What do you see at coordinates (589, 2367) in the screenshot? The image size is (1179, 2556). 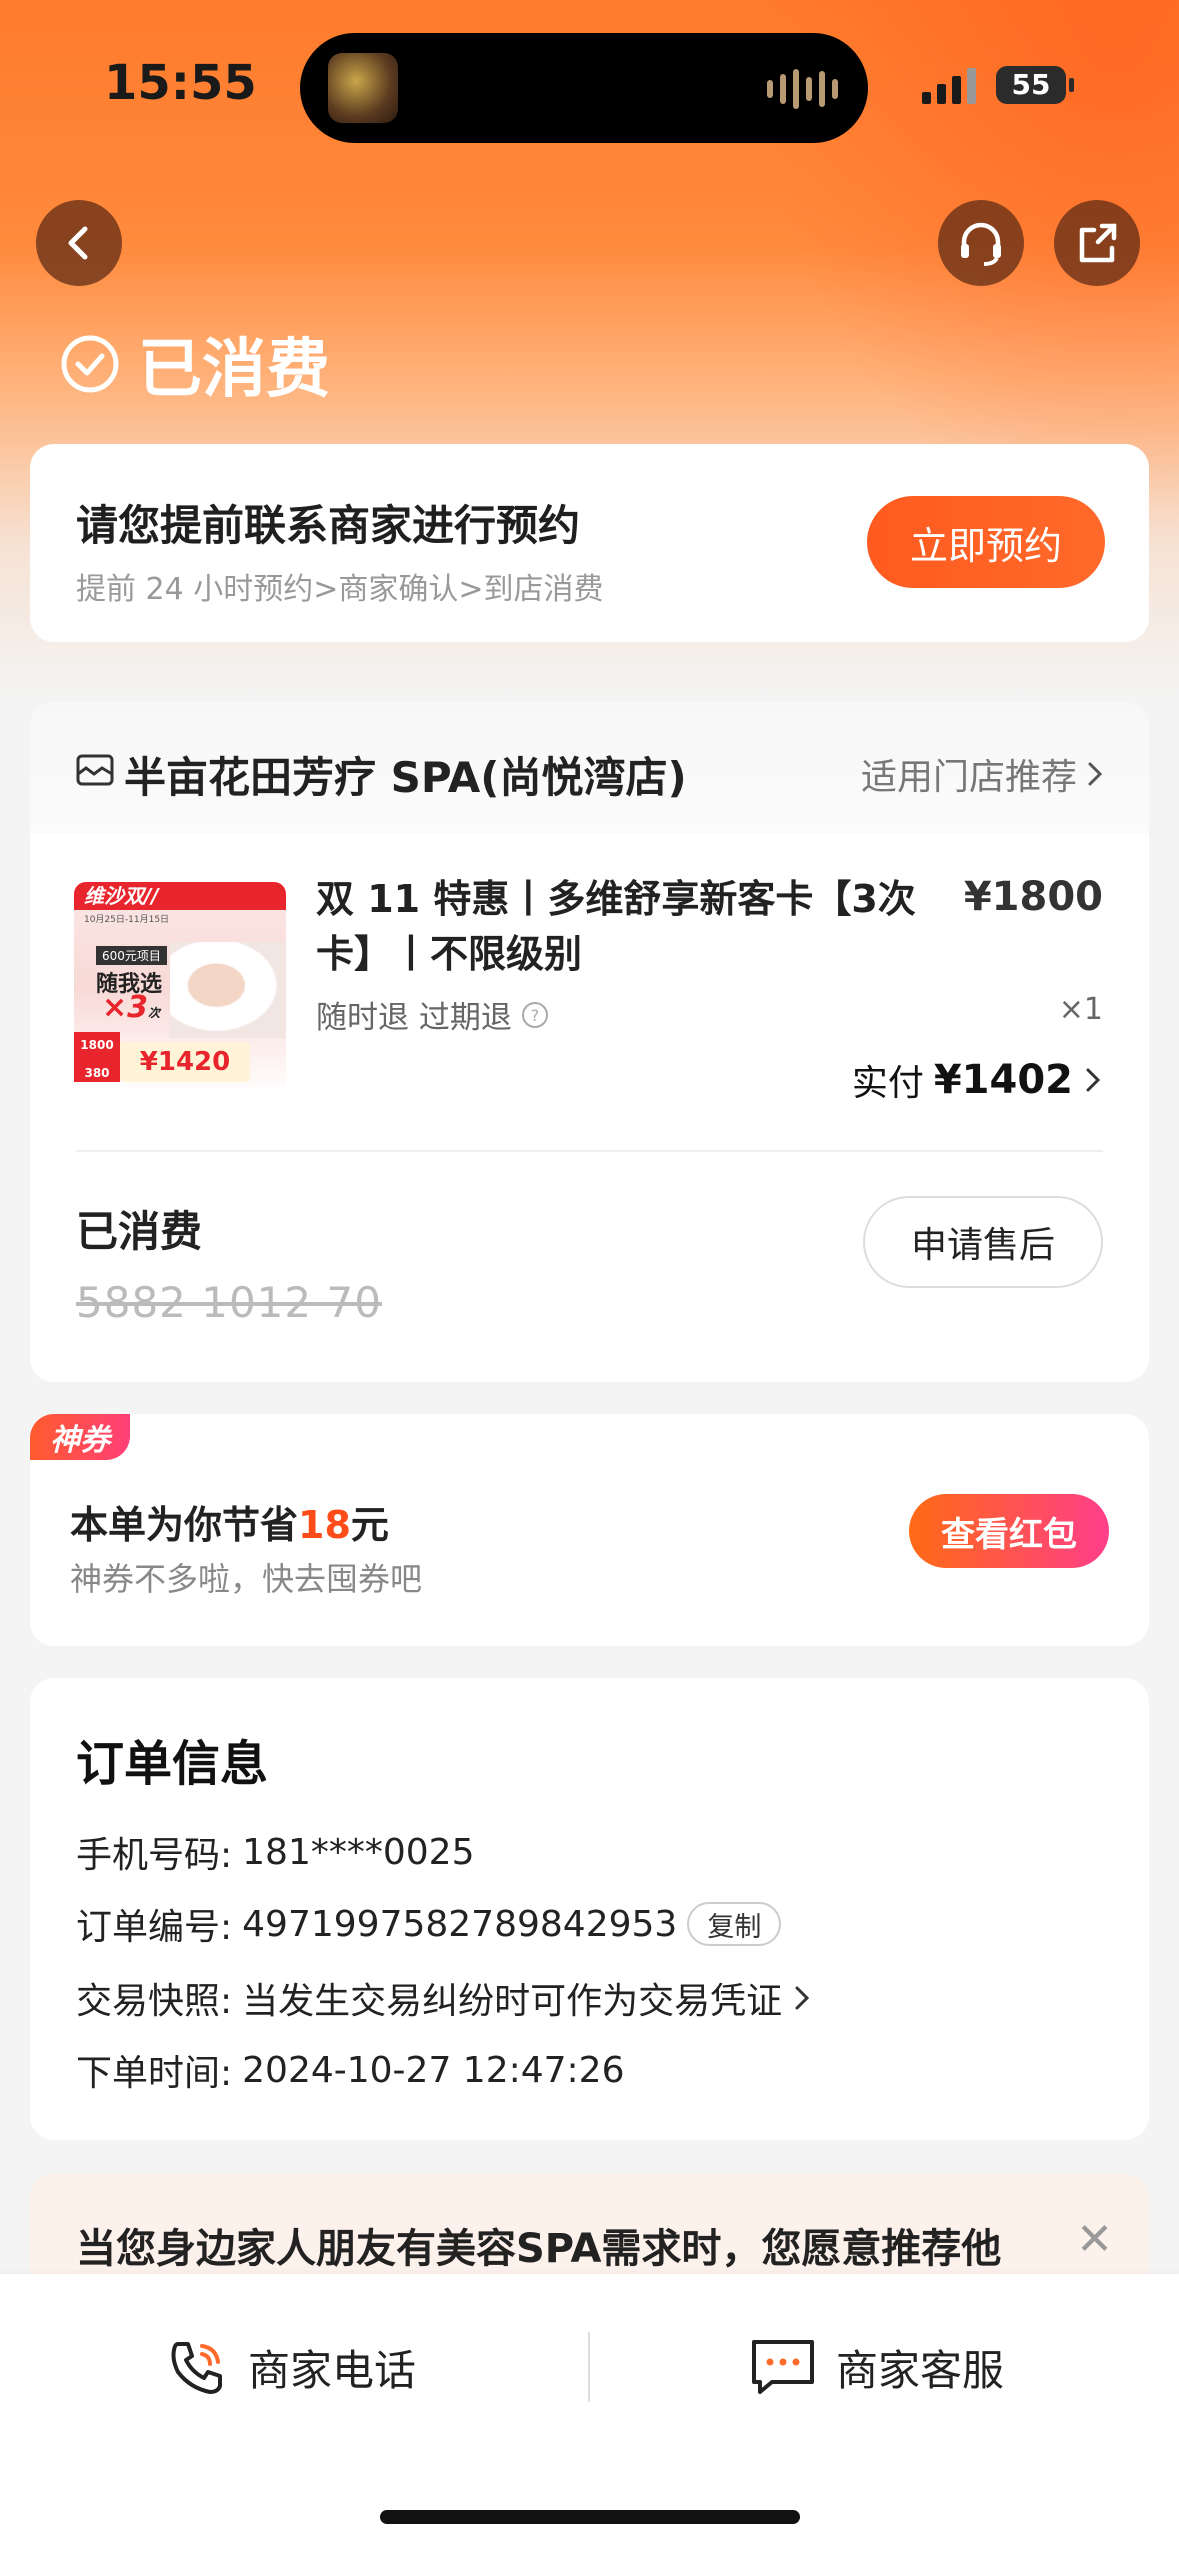 I see `bottom-bar-divider` at bounding box center [589, 2367].